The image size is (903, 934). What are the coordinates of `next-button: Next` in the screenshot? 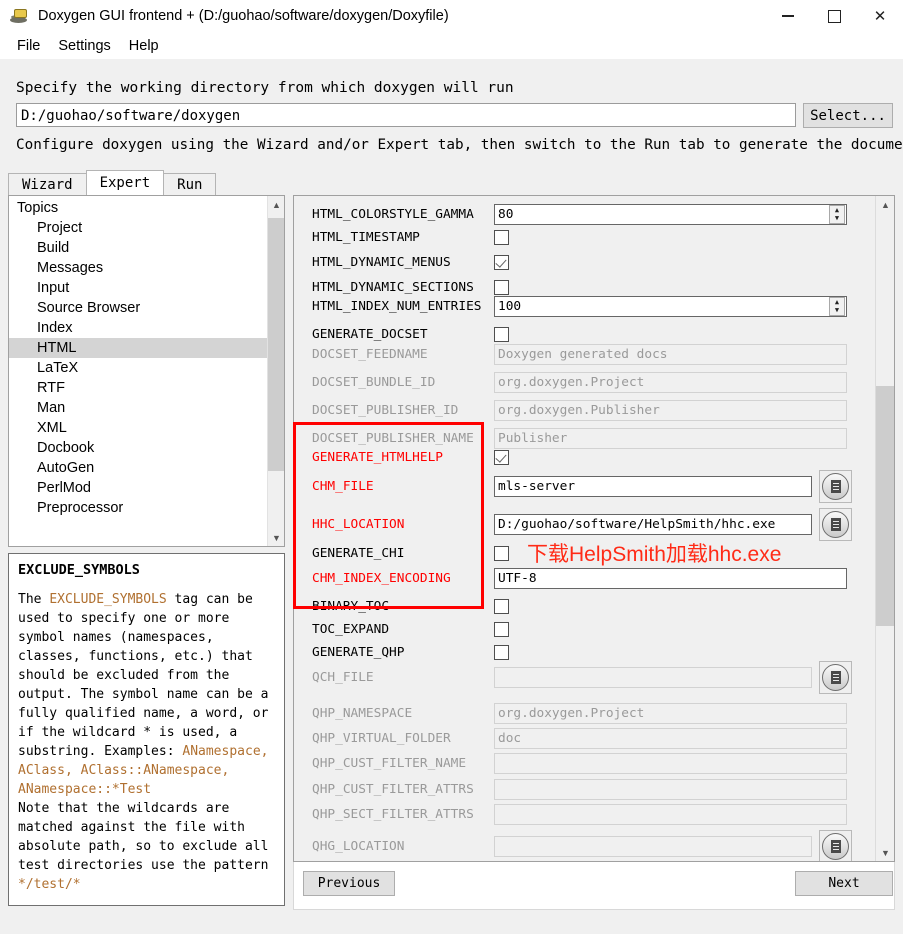 It's located at (844, 883).